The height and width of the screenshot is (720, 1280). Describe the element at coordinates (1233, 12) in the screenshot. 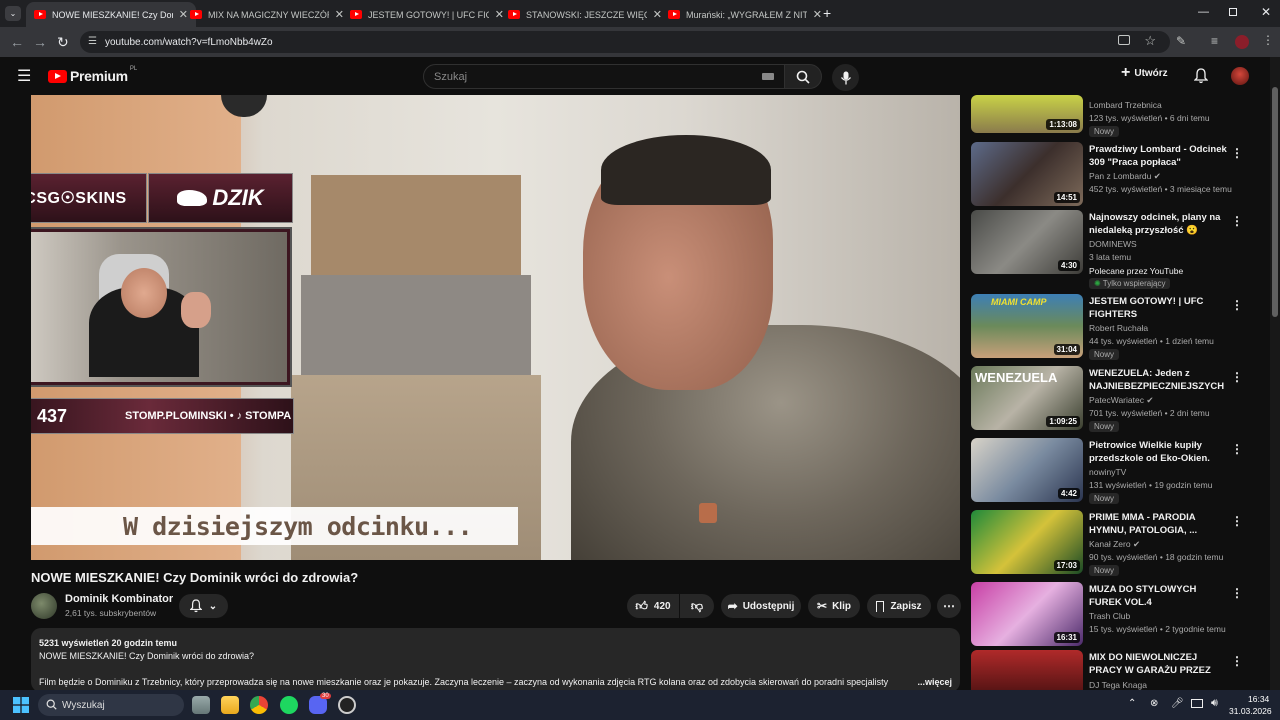

I see `restore-icon` at that location.